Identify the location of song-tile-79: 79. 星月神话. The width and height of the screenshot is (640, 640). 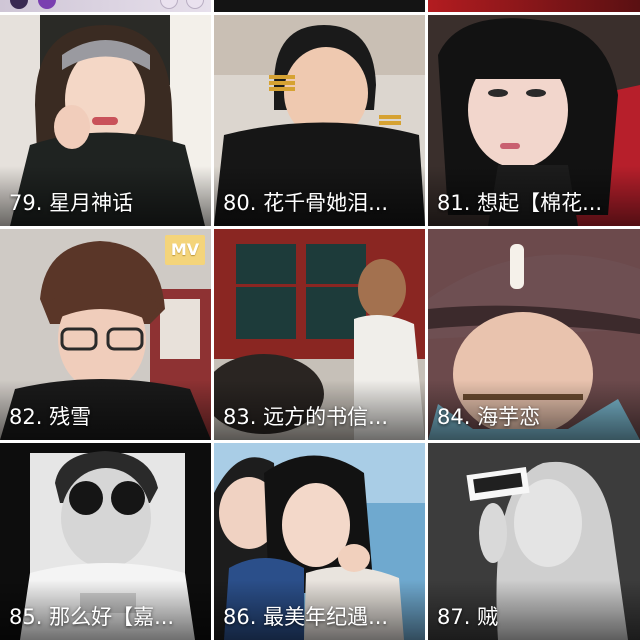
(105, 120).